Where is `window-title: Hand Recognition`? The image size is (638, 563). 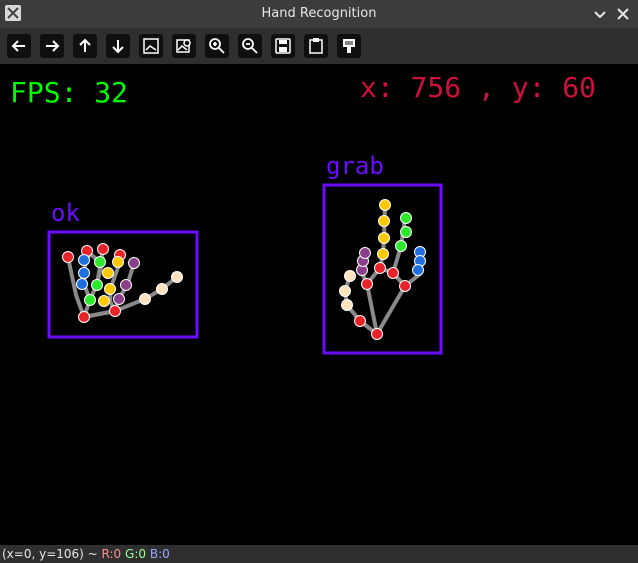
window-title: Hand Recognition is located at coordinates (319, 13).